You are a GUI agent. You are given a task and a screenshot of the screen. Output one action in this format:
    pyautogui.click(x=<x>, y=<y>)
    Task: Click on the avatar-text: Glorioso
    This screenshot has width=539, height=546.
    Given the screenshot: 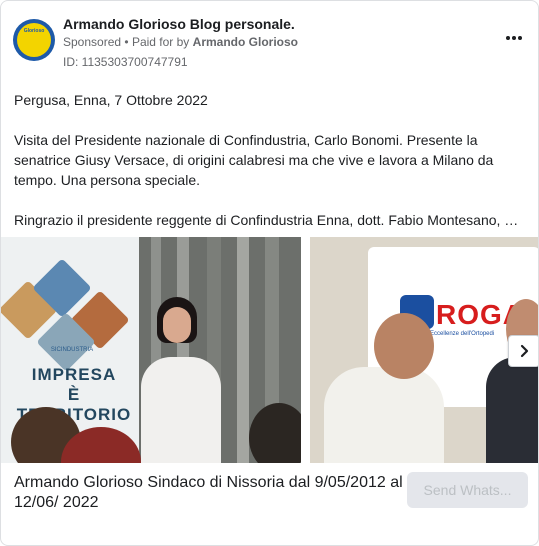 What is the action you would take?
    pyautogui.click(x=34, y=31)
    